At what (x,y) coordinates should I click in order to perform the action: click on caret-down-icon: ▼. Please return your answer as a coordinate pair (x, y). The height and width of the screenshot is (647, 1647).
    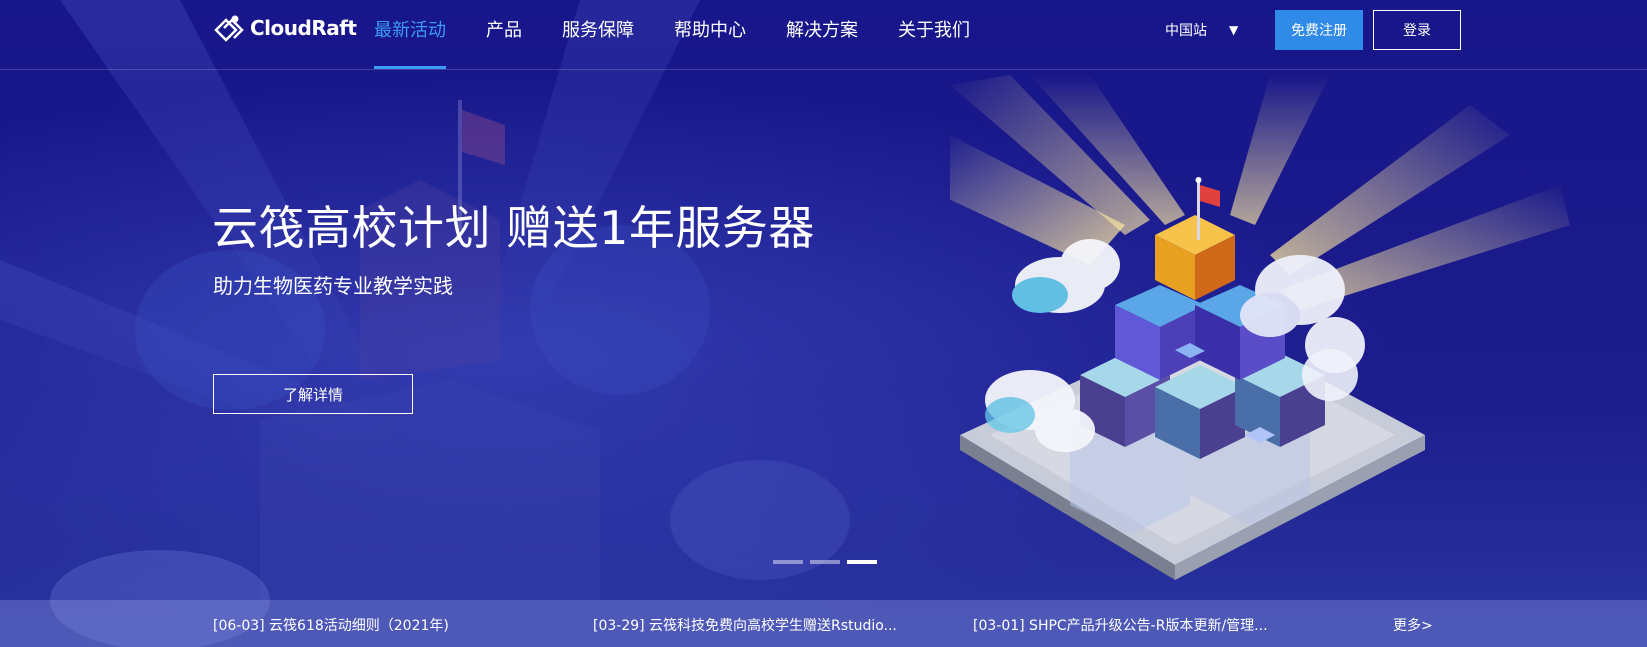
    Looking at the image, I should click on (1234, 30).